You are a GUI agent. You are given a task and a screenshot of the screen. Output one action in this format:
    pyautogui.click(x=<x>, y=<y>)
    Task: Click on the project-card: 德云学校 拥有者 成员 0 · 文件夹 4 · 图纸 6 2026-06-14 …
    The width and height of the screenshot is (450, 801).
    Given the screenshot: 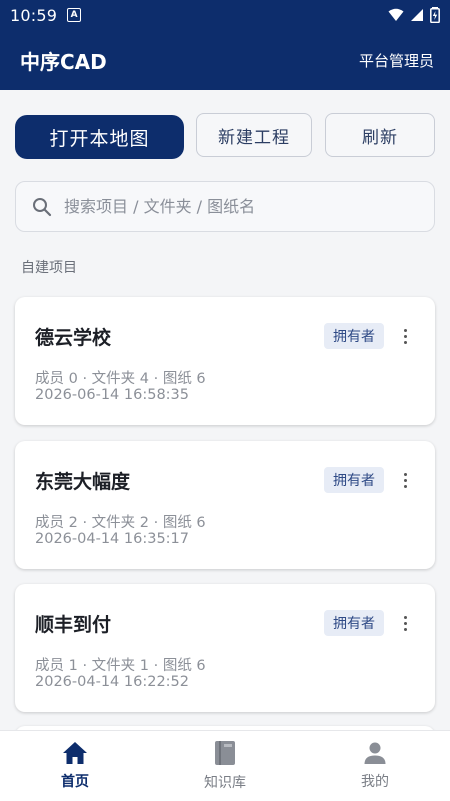 What is the action you would take?
    pyautogui.click(x=225, y=361)
    